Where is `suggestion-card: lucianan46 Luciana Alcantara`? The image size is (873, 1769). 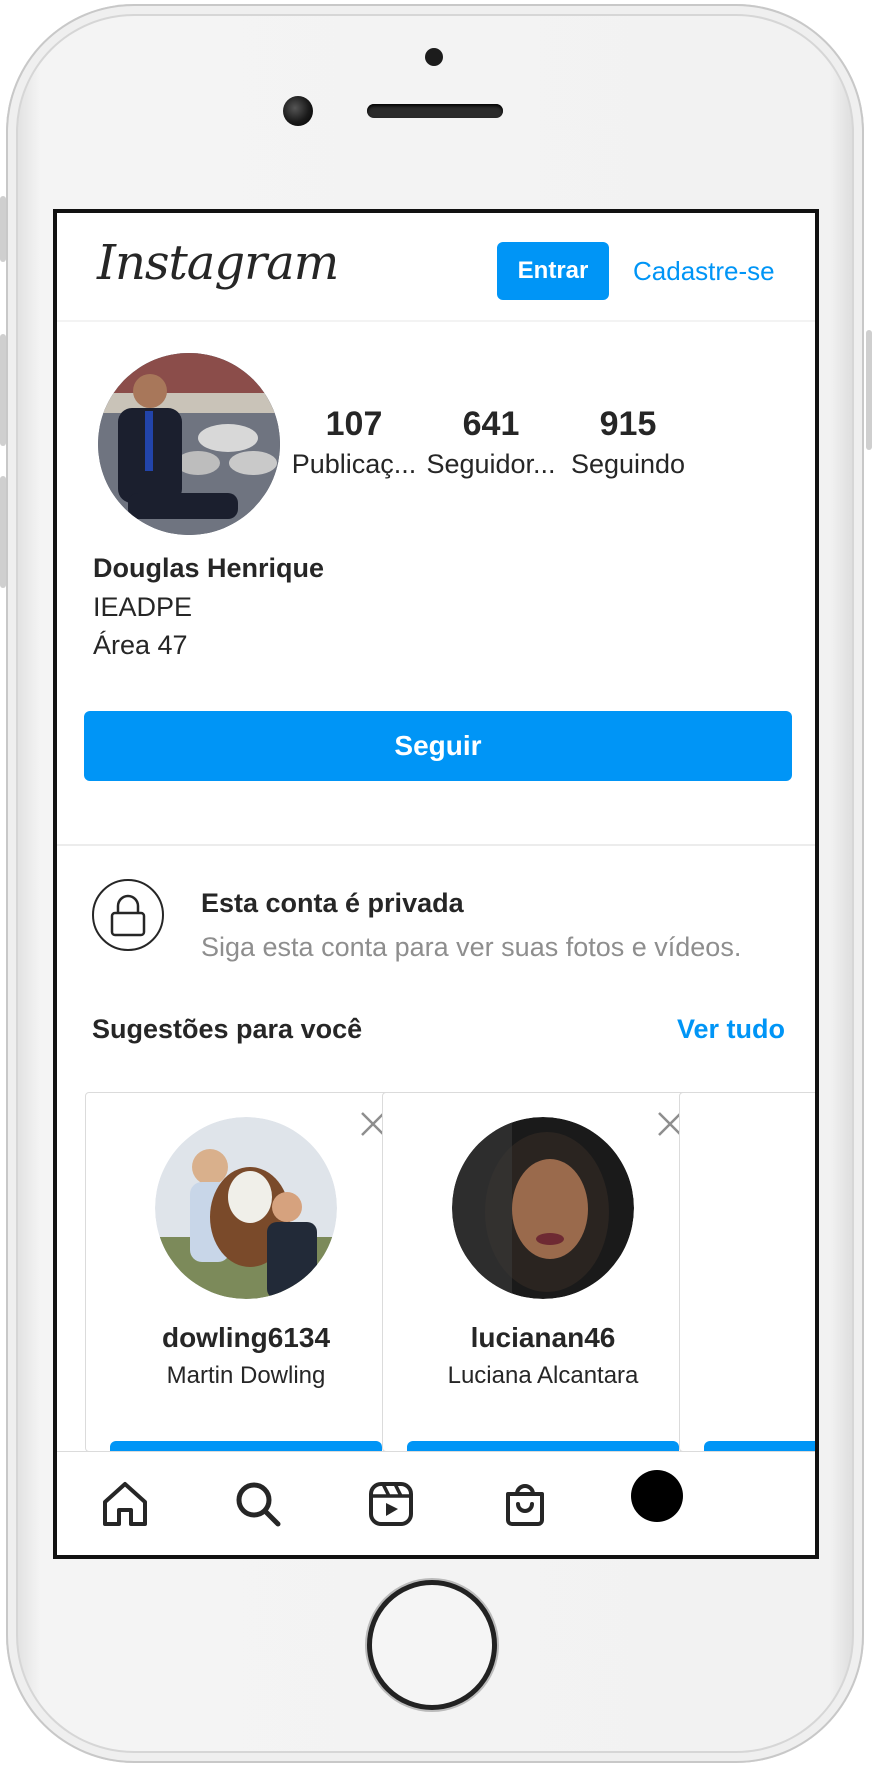
suggestion-card: lucianan46 Luciana Alcantara is located at coordinates (543, 1286).